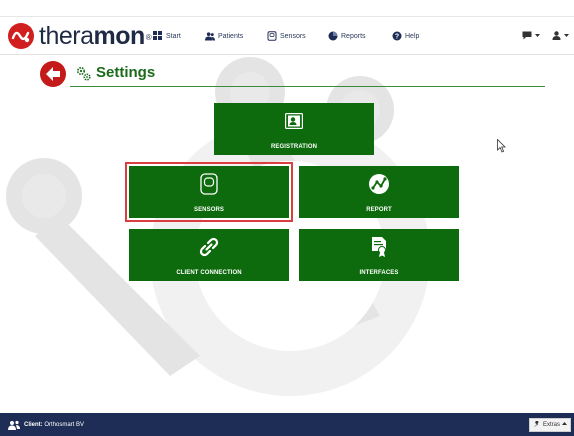  I want to click on logo-wordmark-prefix: thera, so click(66, 36).